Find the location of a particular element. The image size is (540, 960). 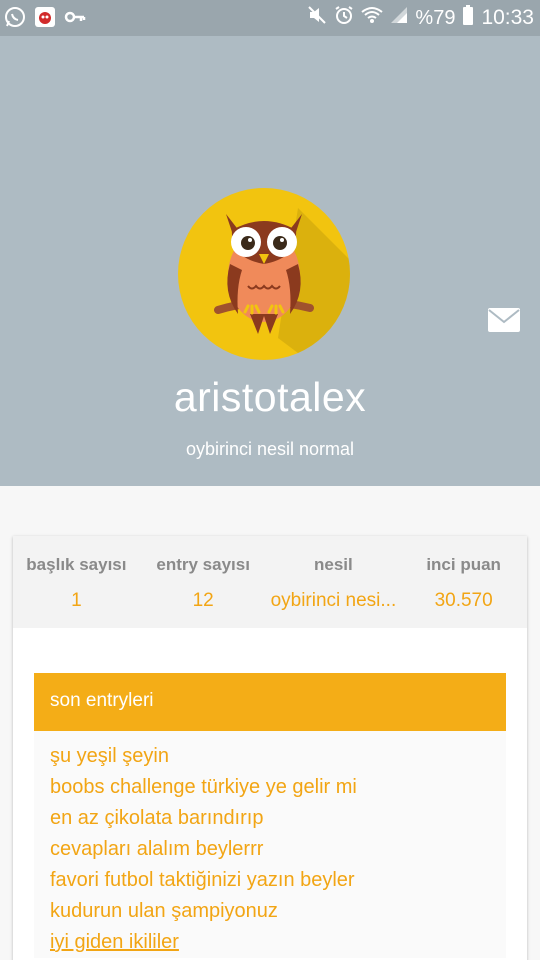

recent-entries-header: son entryleri is located at coordinates (270, 702).